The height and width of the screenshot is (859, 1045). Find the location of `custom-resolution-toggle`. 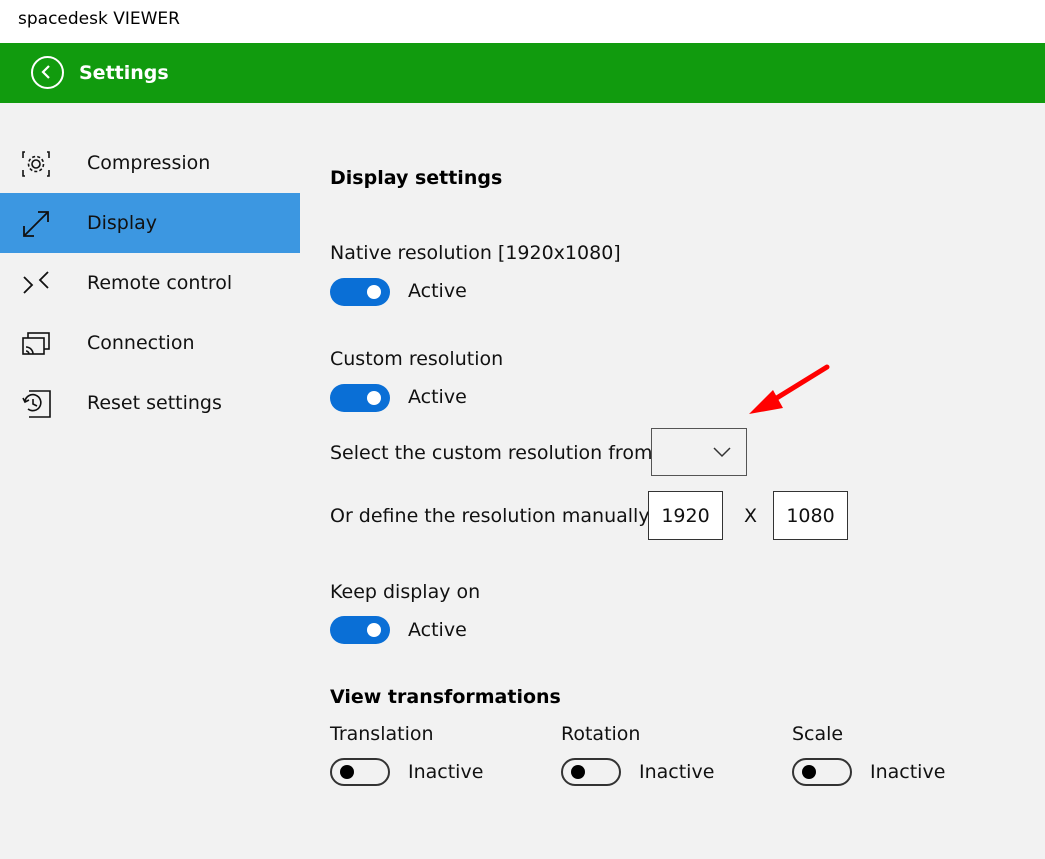

custom-resolution-toggle is located at coordinates (360, 398).